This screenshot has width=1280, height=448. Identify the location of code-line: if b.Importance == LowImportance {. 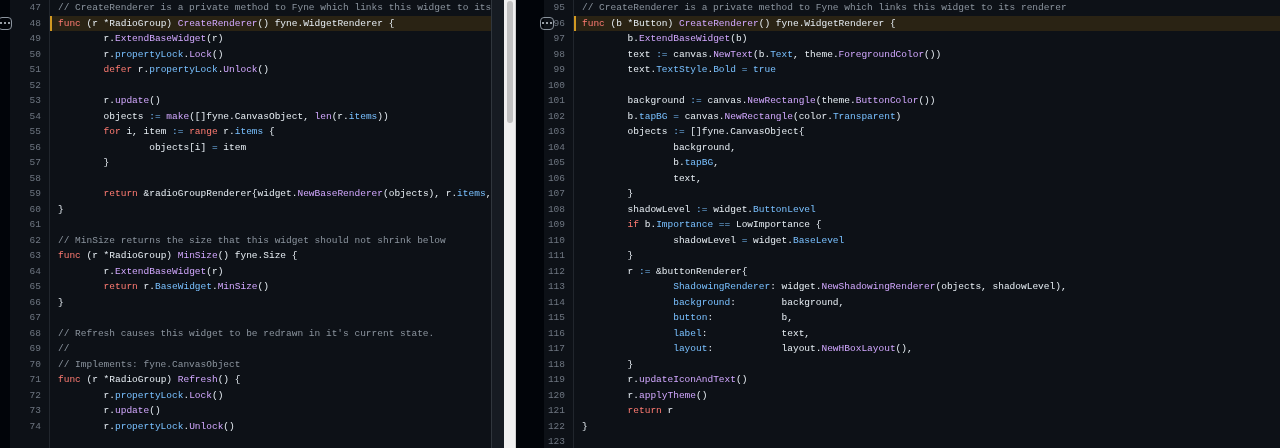
(724, 225).